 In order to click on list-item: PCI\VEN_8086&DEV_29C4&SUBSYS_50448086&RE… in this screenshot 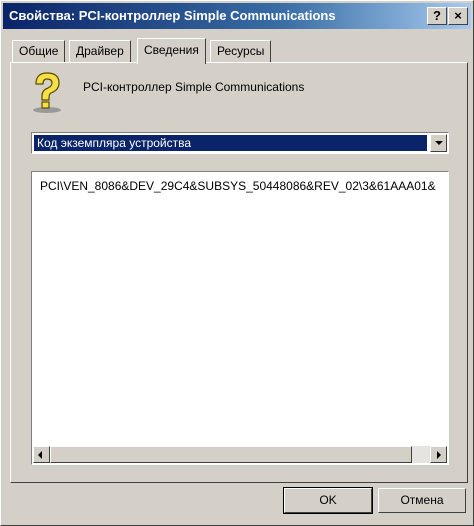, I will do `click(238, 186)`.